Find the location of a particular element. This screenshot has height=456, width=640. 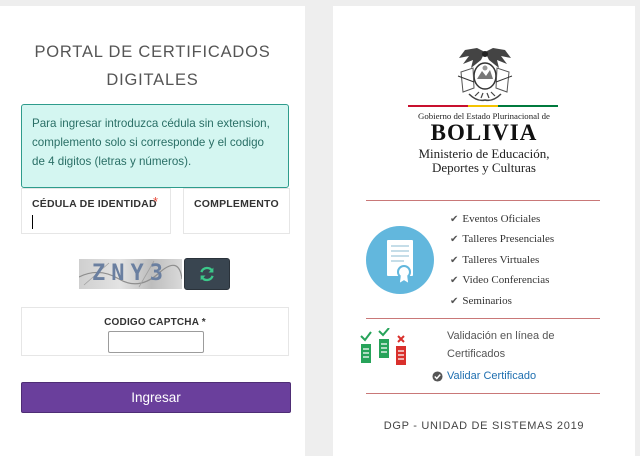

event-item: ✔ Video Conferencias is located at coordinates (502, 280).